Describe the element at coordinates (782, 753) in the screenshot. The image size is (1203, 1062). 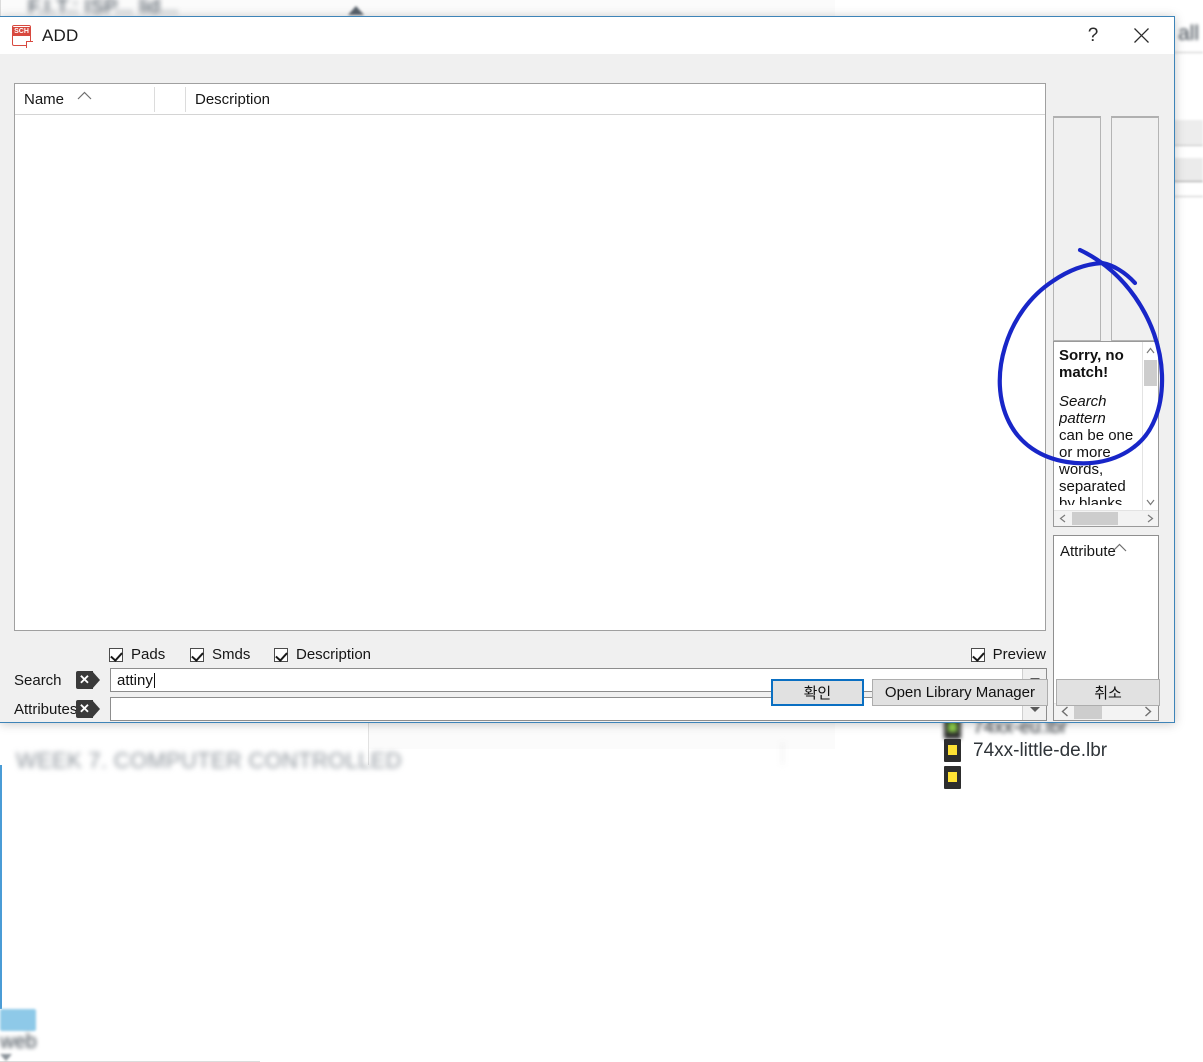
I see `background-column-divider` at that location.